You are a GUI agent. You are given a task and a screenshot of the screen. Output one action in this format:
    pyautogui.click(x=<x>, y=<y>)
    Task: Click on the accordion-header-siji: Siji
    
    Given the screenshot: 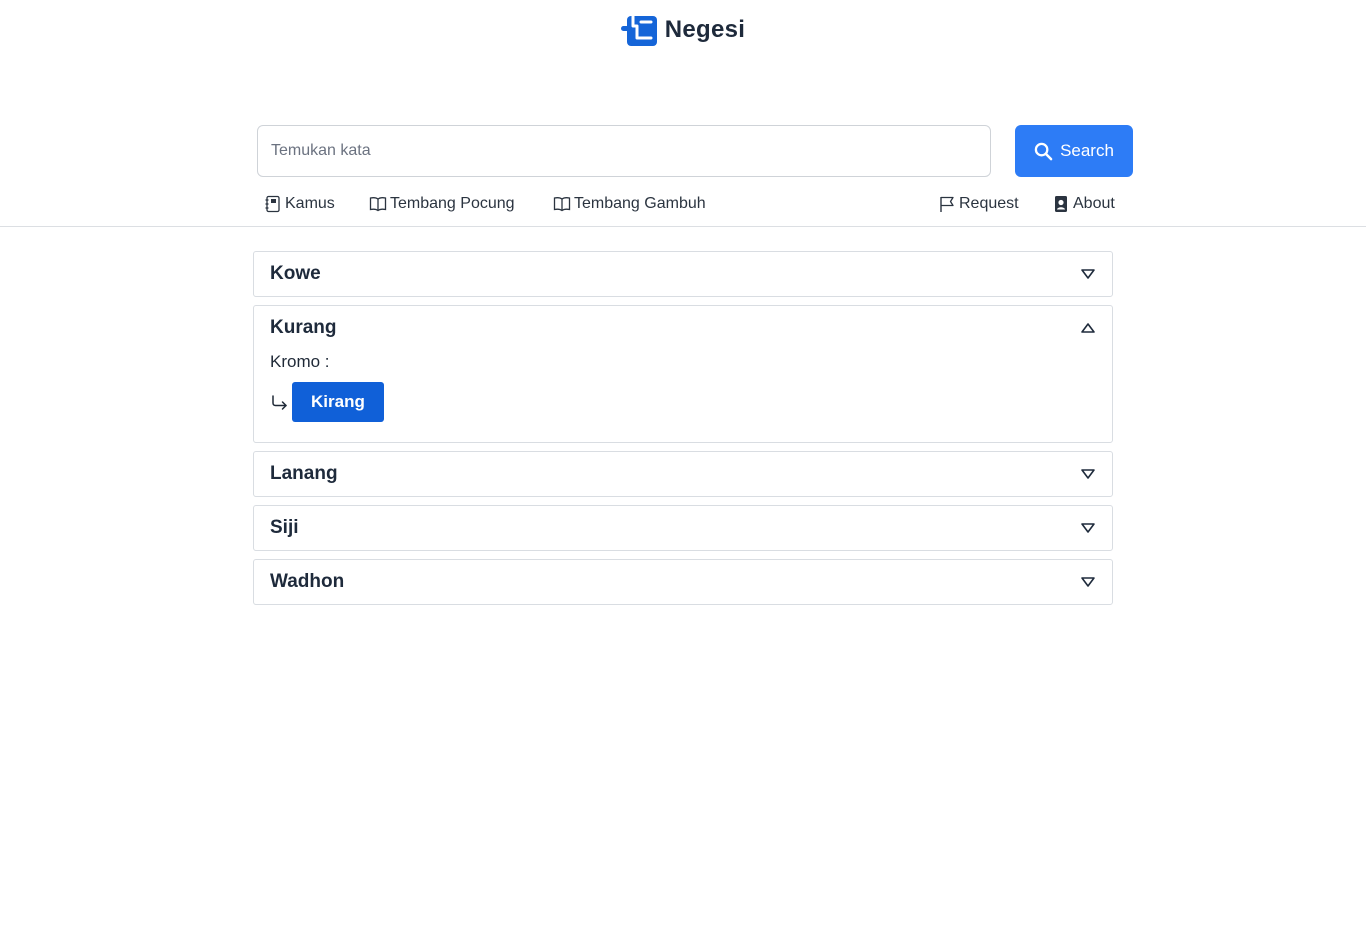 What is the action you would take?
    pyautogui.click(x=683, y=528)
    